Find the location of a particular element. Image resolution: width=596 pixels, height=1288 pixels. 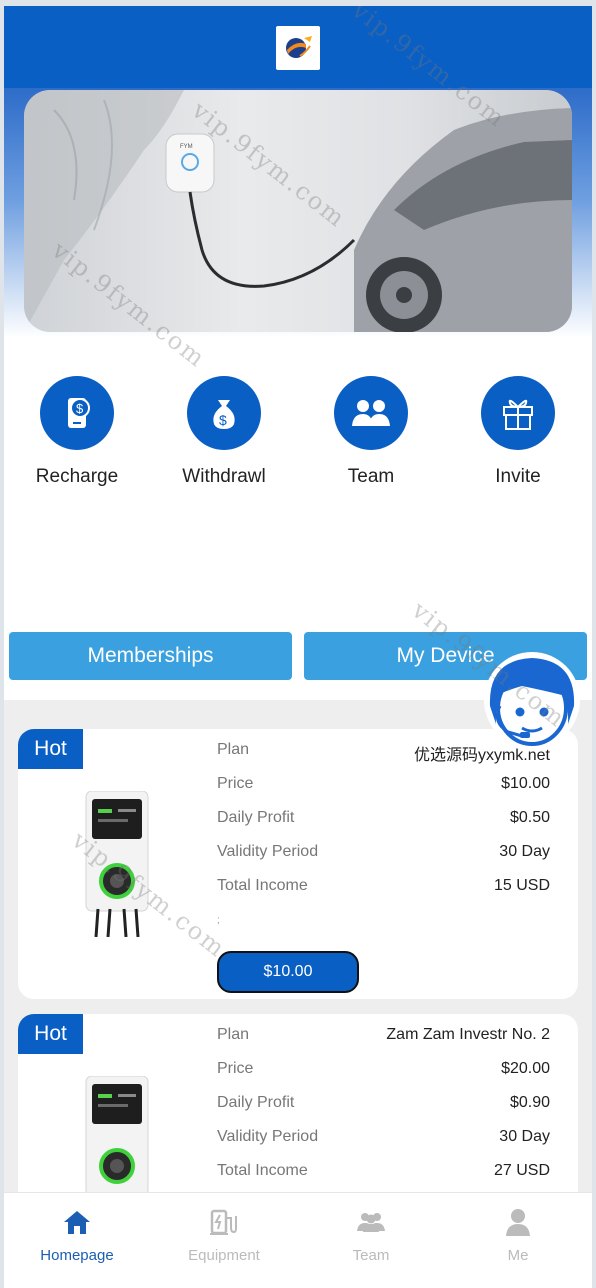

daily-profit-value: $0.90 is located at coordinates (529, 1102).